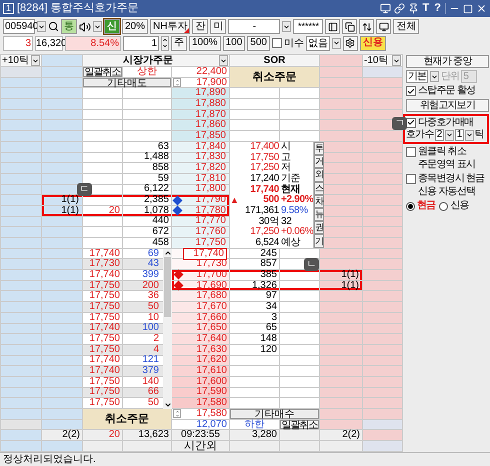 Image resolution: width=490 pixels, height=466 pixels. I want to click on info-tab: 권, so click(319, 227).